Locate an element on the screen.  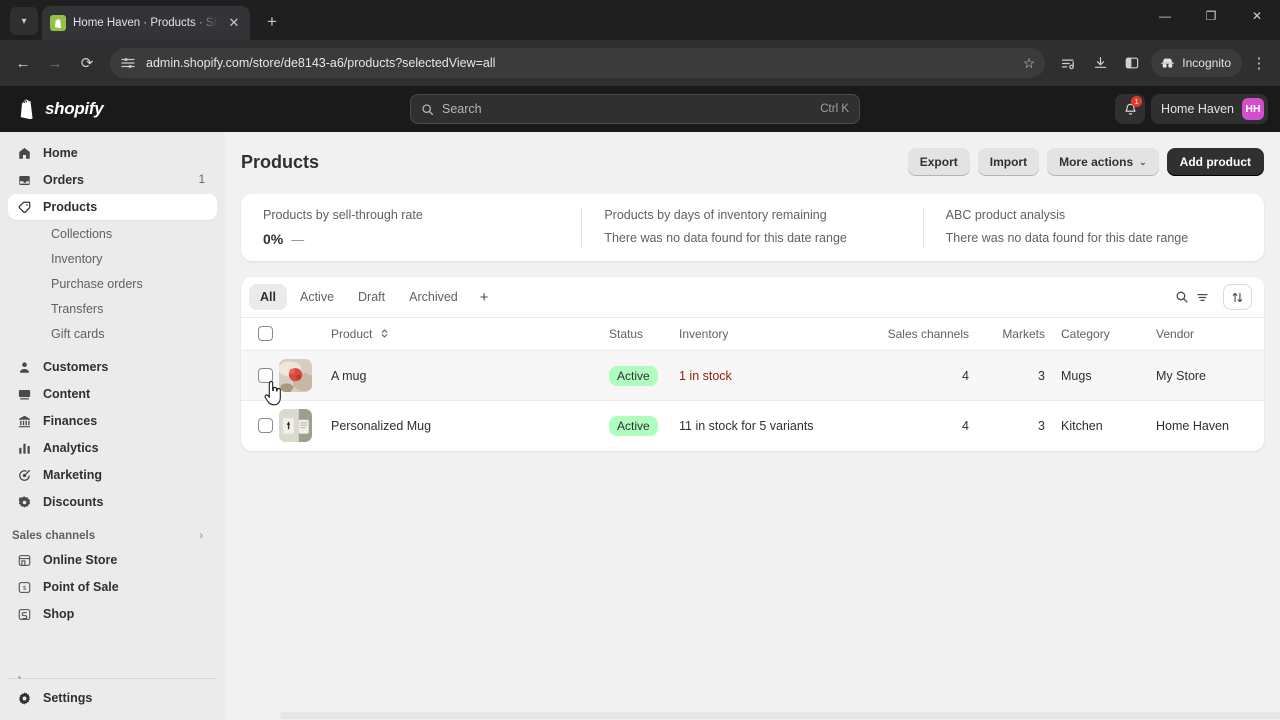
sort-button is located at coordinates (1237, 297).